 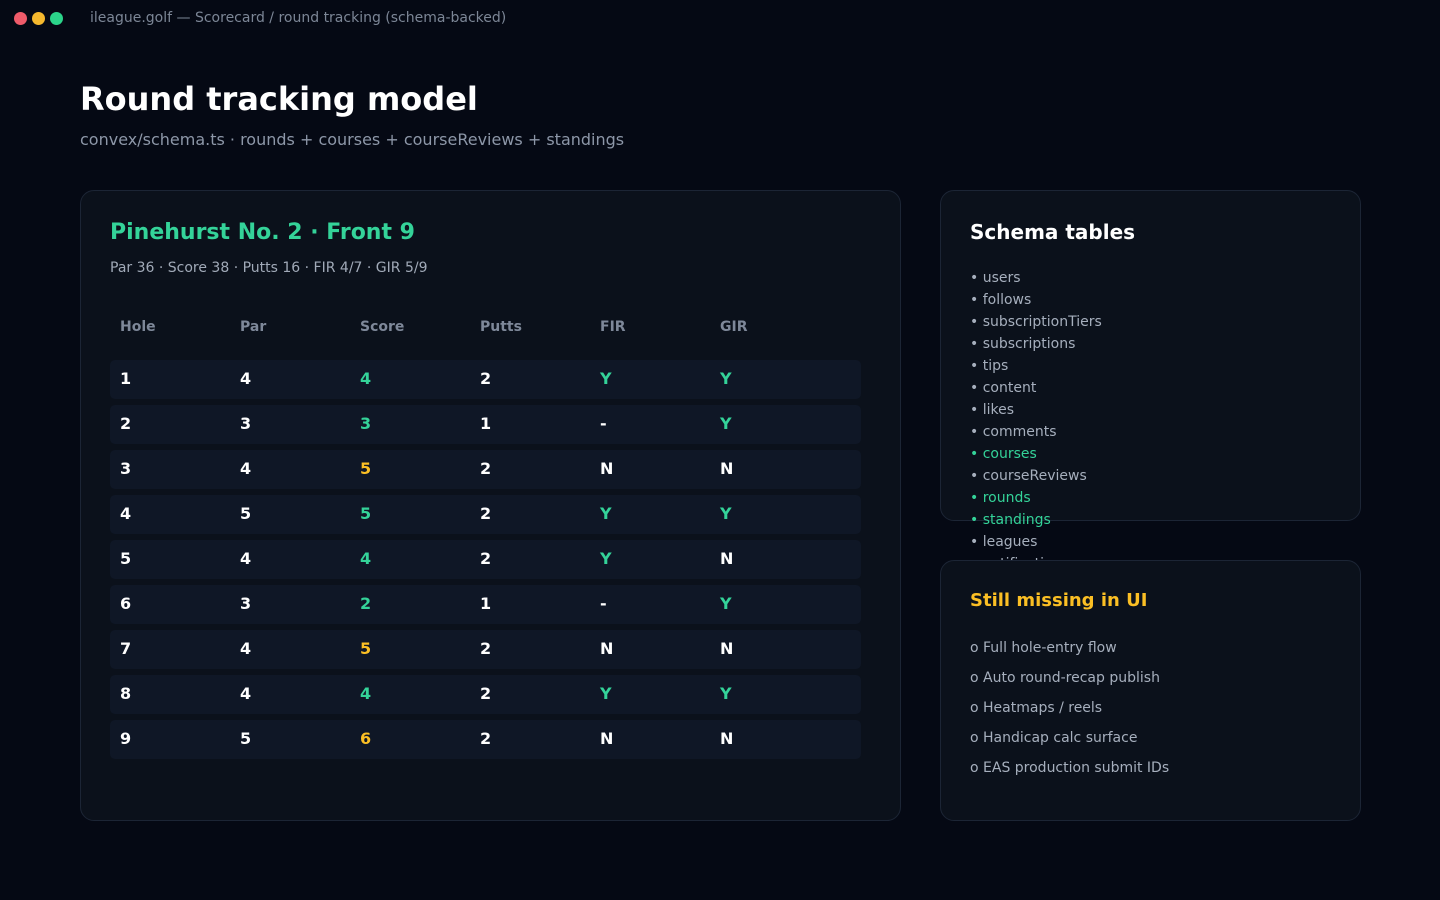 What do you see at coordinates (1155, 543) in the screenshot?
I see `schema-item-leagues: • leagues` at bounding box center [1155, 543].